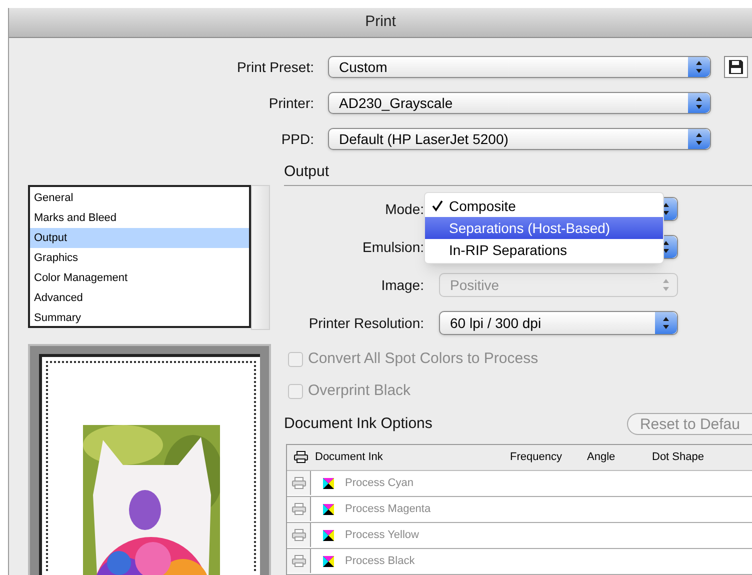  I want to click on section-title: Document Ink Options, so click(358, 424).